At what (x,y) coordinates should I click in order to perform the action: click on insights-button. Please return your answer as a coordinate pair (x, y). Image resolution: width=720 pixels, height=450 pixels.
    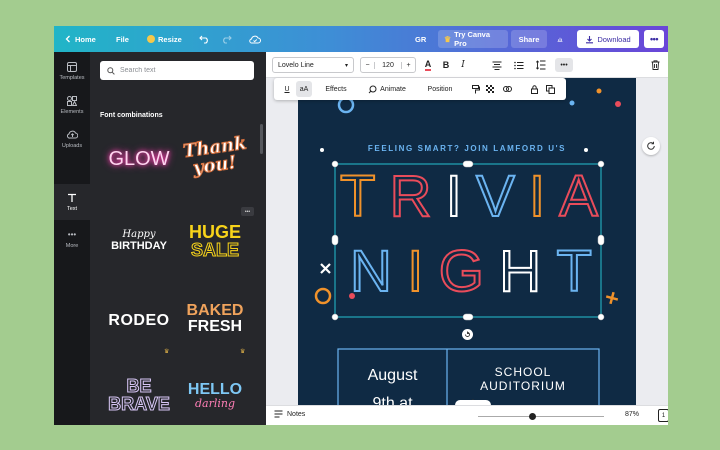
    Looking at the image, I should click on (560, 39).